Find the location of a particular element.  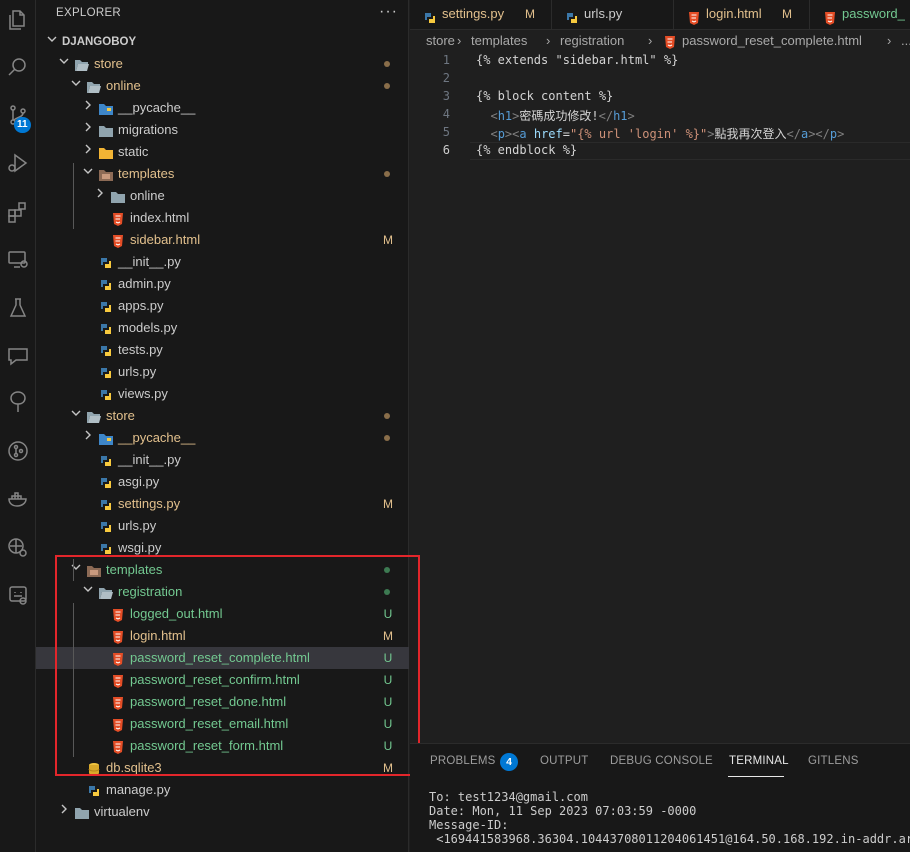

tree-item-admin-py: admin.py is located at coordinates (222, 284).